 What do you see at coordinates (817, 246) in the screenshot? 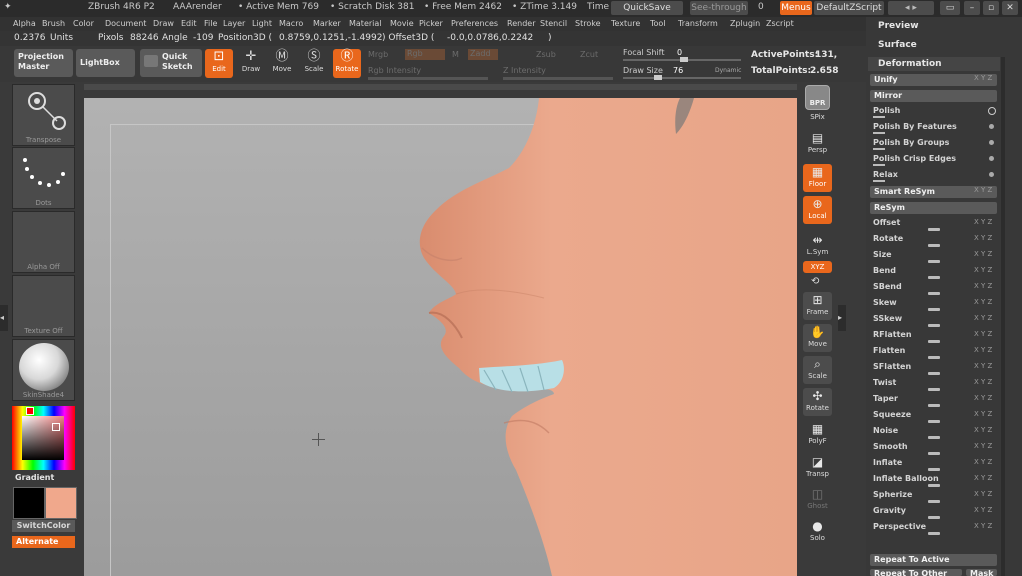
I see `lsym-button: ⇹ L.Sym` at bounding box center [817, 246].